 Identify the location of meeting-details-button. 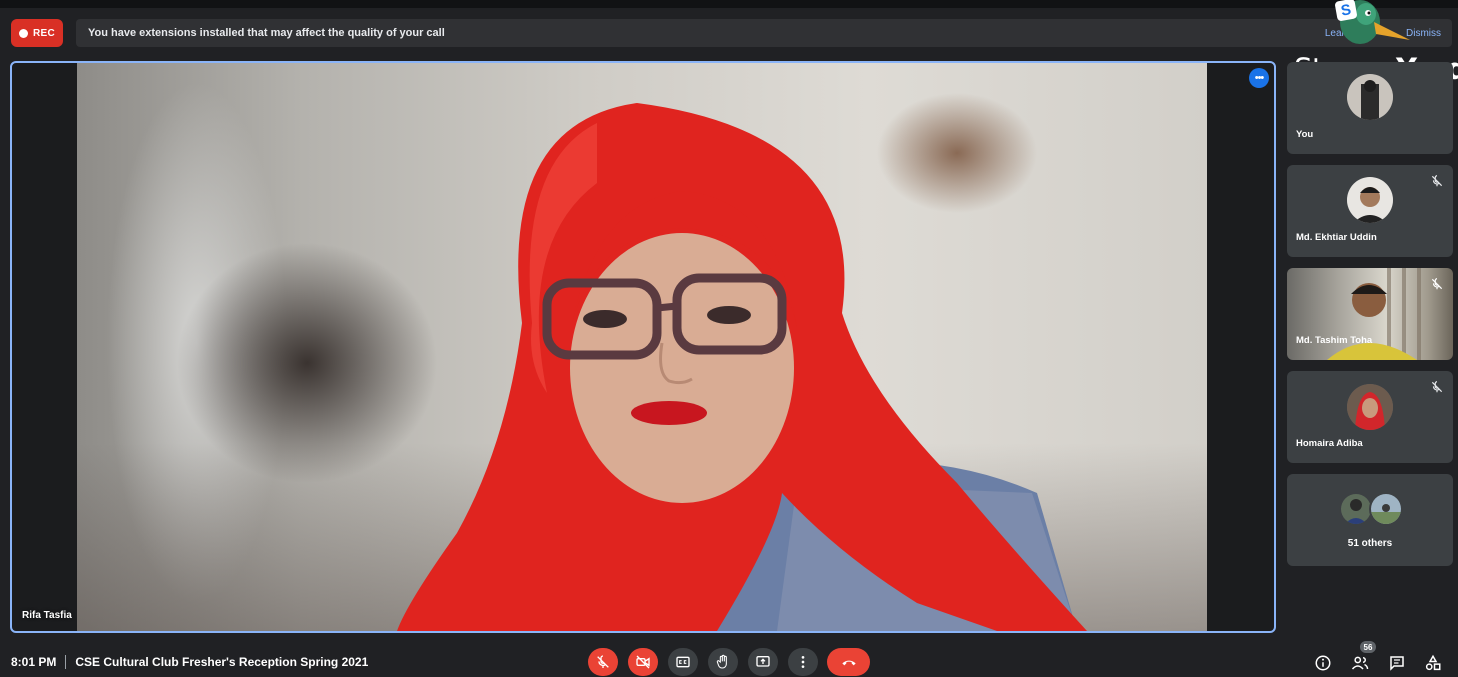
(1323, 663).